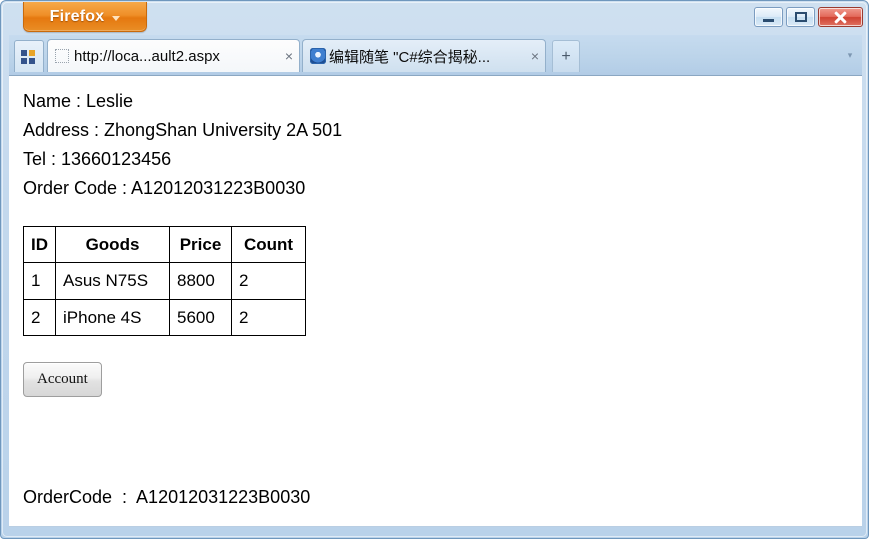 The image size is (869, 539). What do you see at coordinates (289, 56) in the screenshot?
I see `browser-tab-0-close-icon: ×` at bounding box center [289, 56].